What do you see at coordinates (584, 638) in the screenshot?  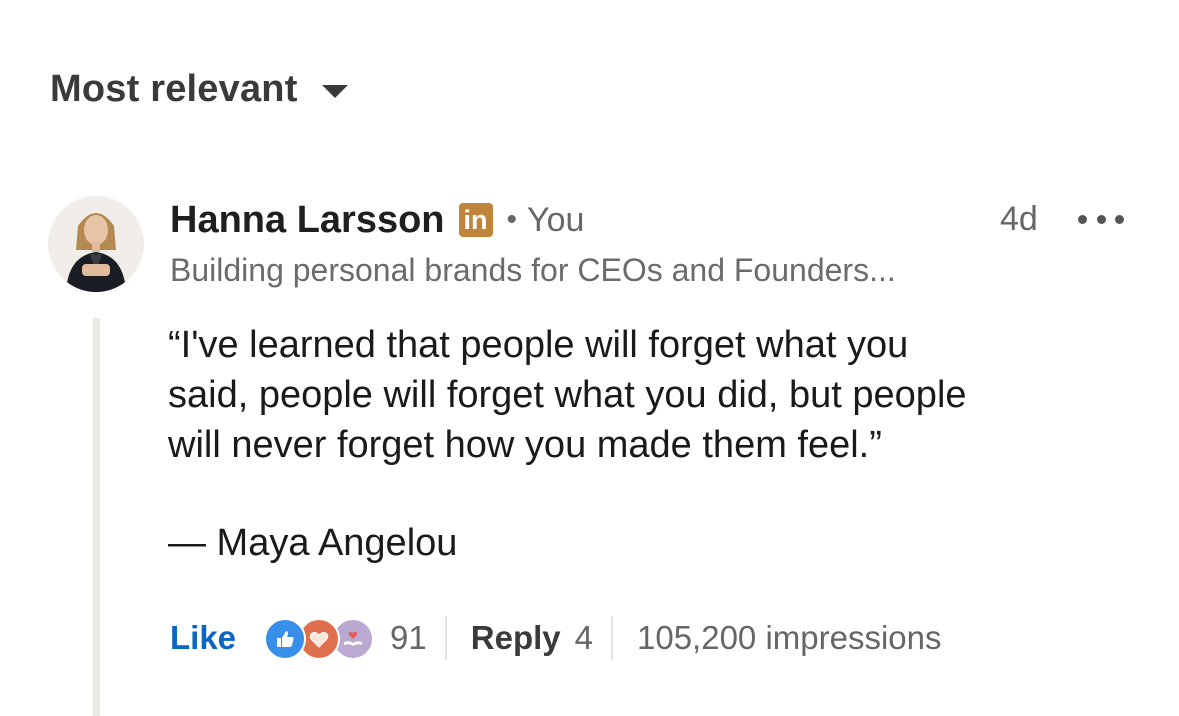 I see `reply-count: 4` at bounding box center [584, 638].